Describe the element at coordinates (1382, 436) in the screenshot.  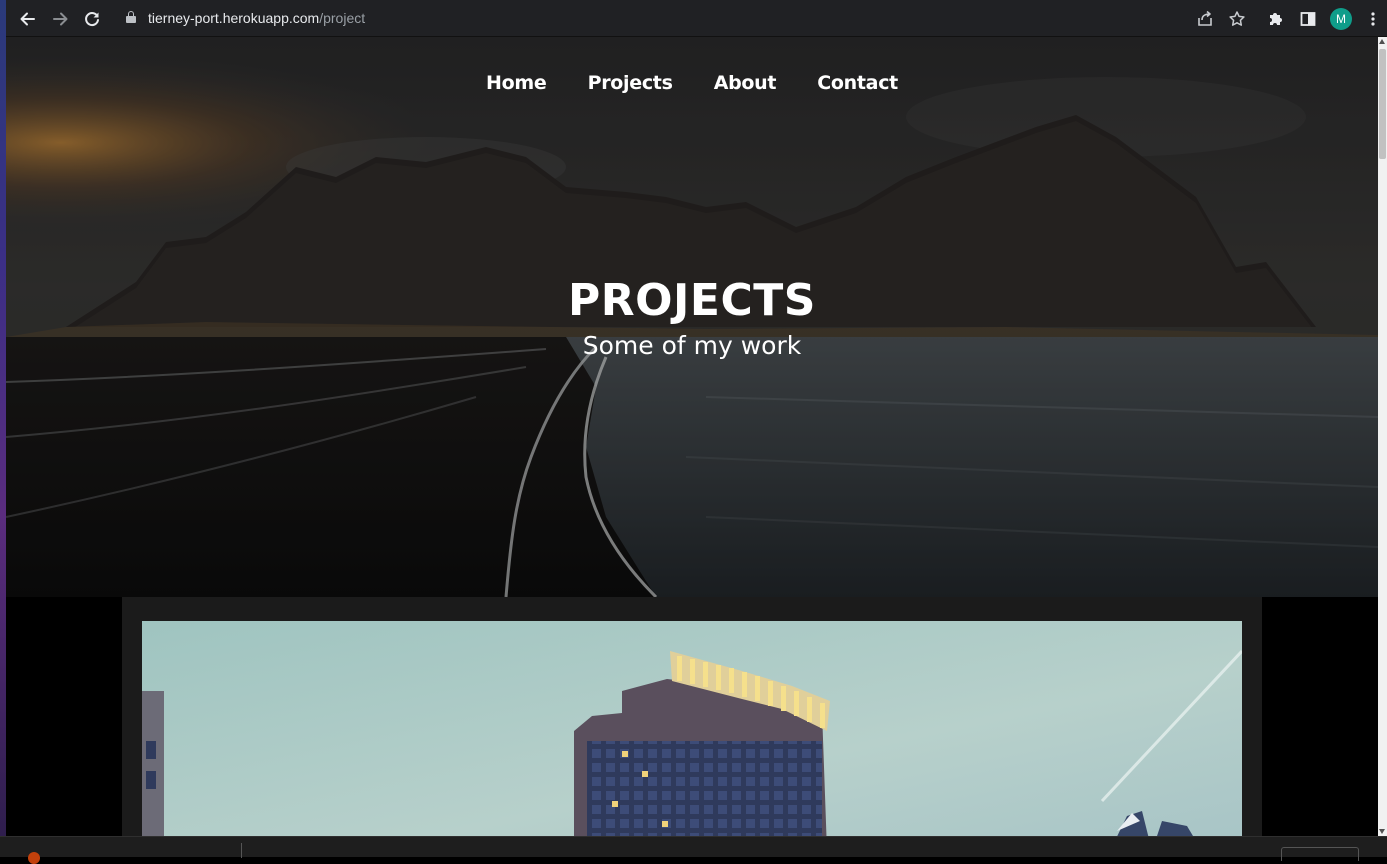
I see `page-scrollbar` at that location.